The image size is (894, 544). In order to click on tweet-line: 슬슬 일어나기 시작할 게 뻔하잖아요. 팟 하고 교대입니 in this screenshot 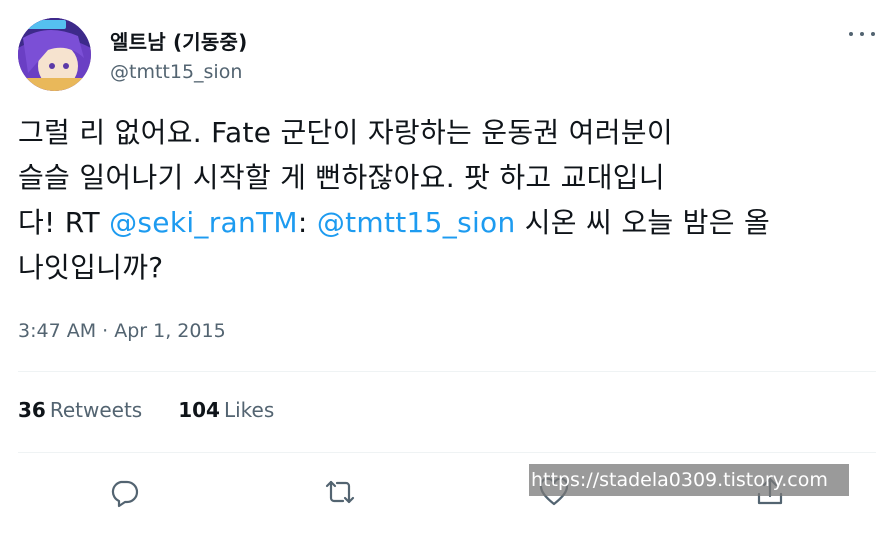, I will do `click(341, 177)`.